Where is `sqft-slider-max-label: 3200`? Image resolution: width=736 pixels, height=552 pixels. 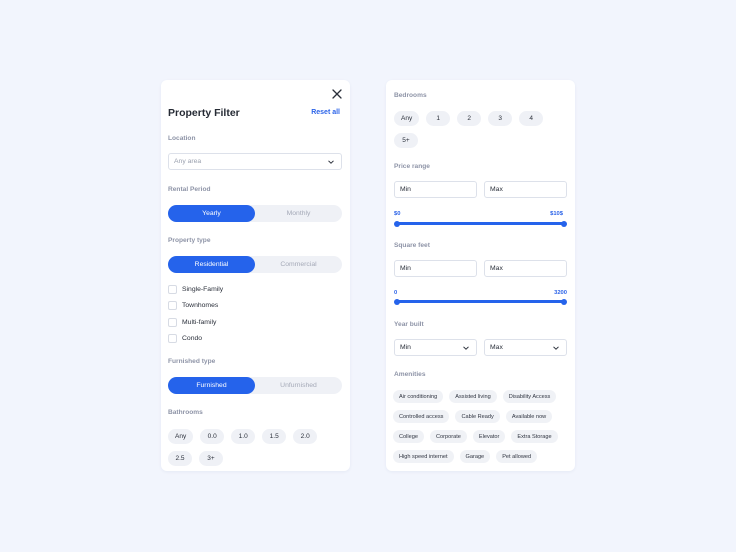 sqft-slider-max-label: 3200 is located at coordinates (560, 293).